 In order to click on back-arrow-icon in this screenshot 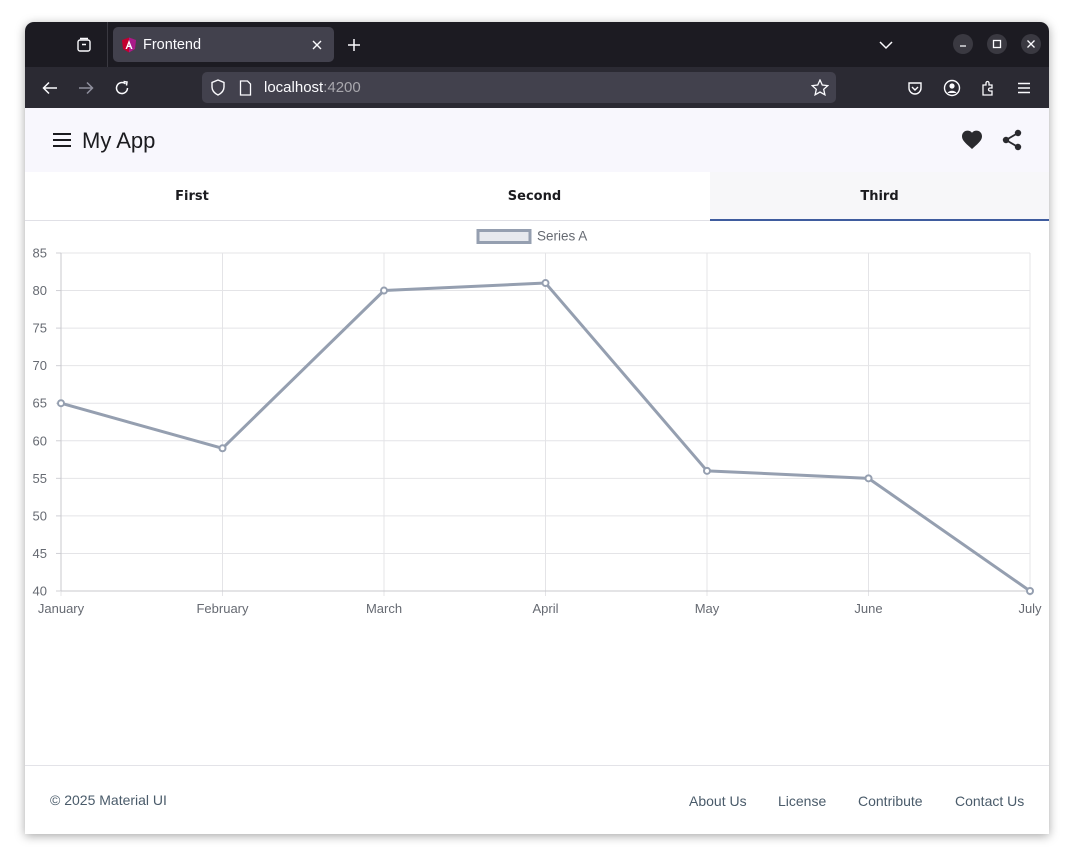, I will do `click(50, 88)`.